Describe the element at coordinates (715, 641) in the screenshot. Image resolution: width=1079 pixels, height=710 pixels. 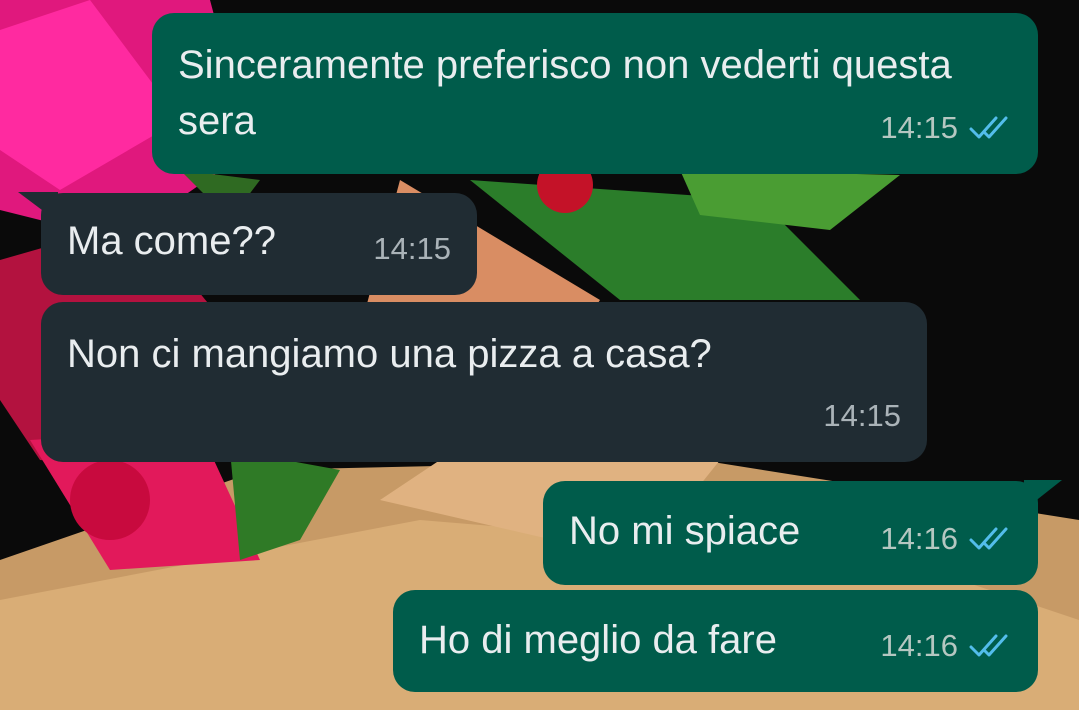
I see `message-bubble-outgoing: Ho di meglio da fare 14:16` at that location.